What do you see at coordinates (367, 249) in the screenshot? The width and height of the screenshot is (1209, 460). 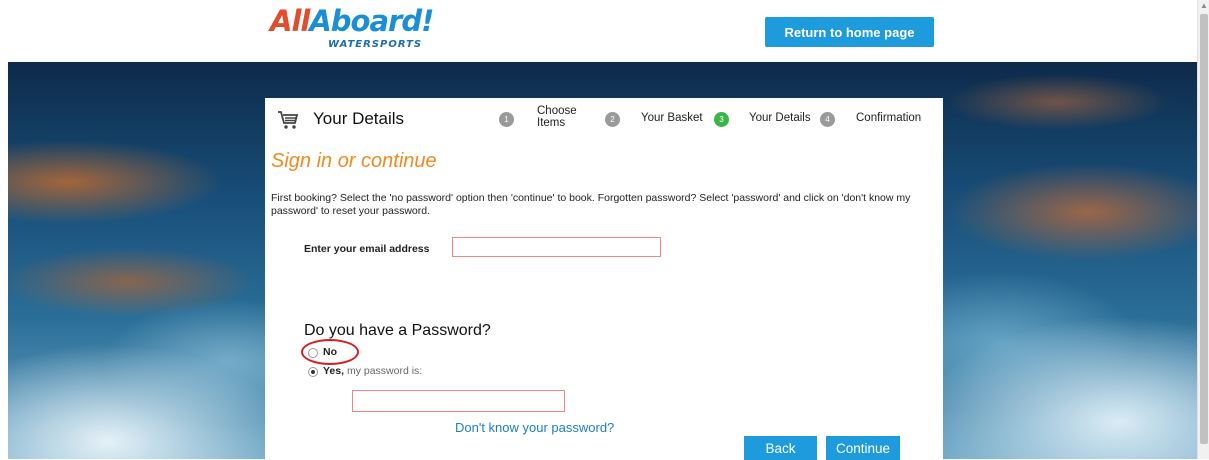 I see `email-label: Enter your email address` at bounding box center [367, 249].